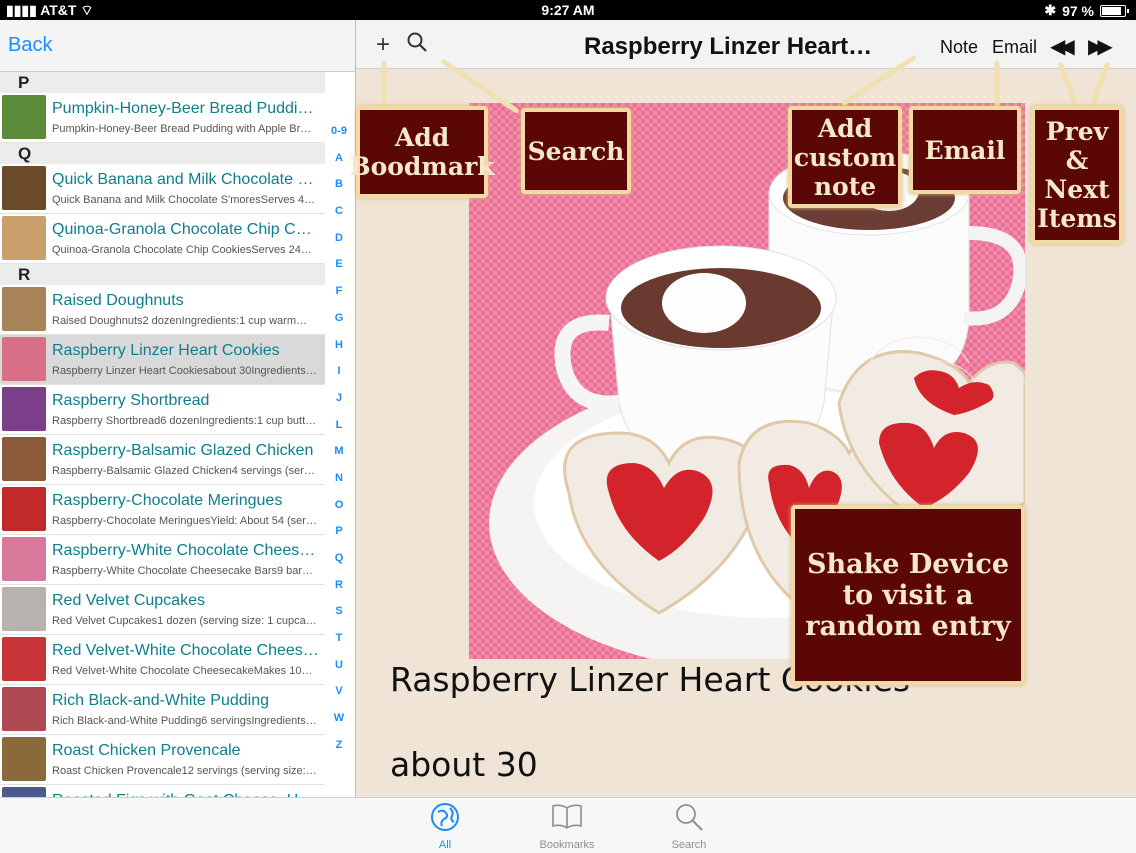 The image size is (1136, 853). What do you see at coordinates (1112, 10) in the screenshot?
I see `battery-fill` at bounding box center [1112, 10].